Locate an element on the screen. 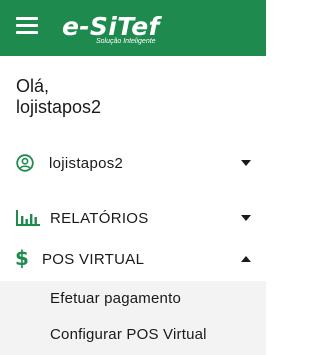 This screenshot has height=355, width=320. brand-tagline: Solução Inteligente is located at coordinates (126, 41).